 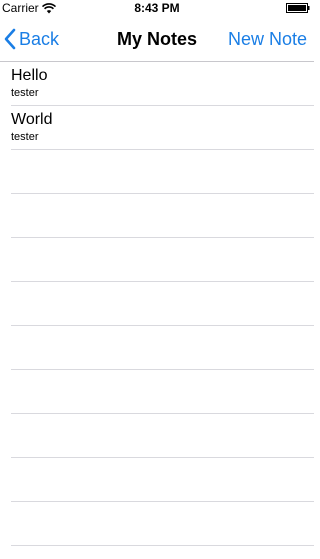 What do you see at coordinates (267, 39) in the screenshot?
I see `new-note-button: New Note` at bounding box center [267, 39].